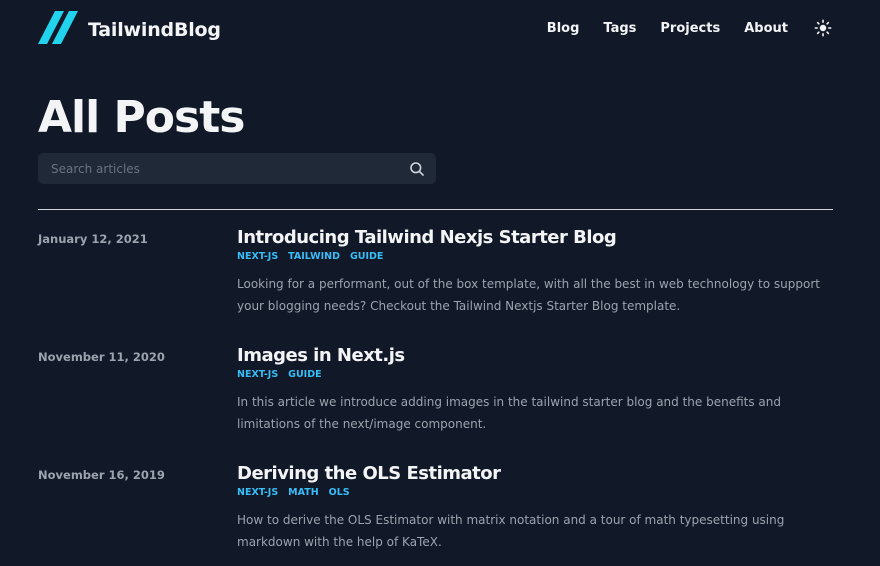  Describe the element at coordinates (690, 28) in the screenshot. I see `nav-projects: Projects` at that location.